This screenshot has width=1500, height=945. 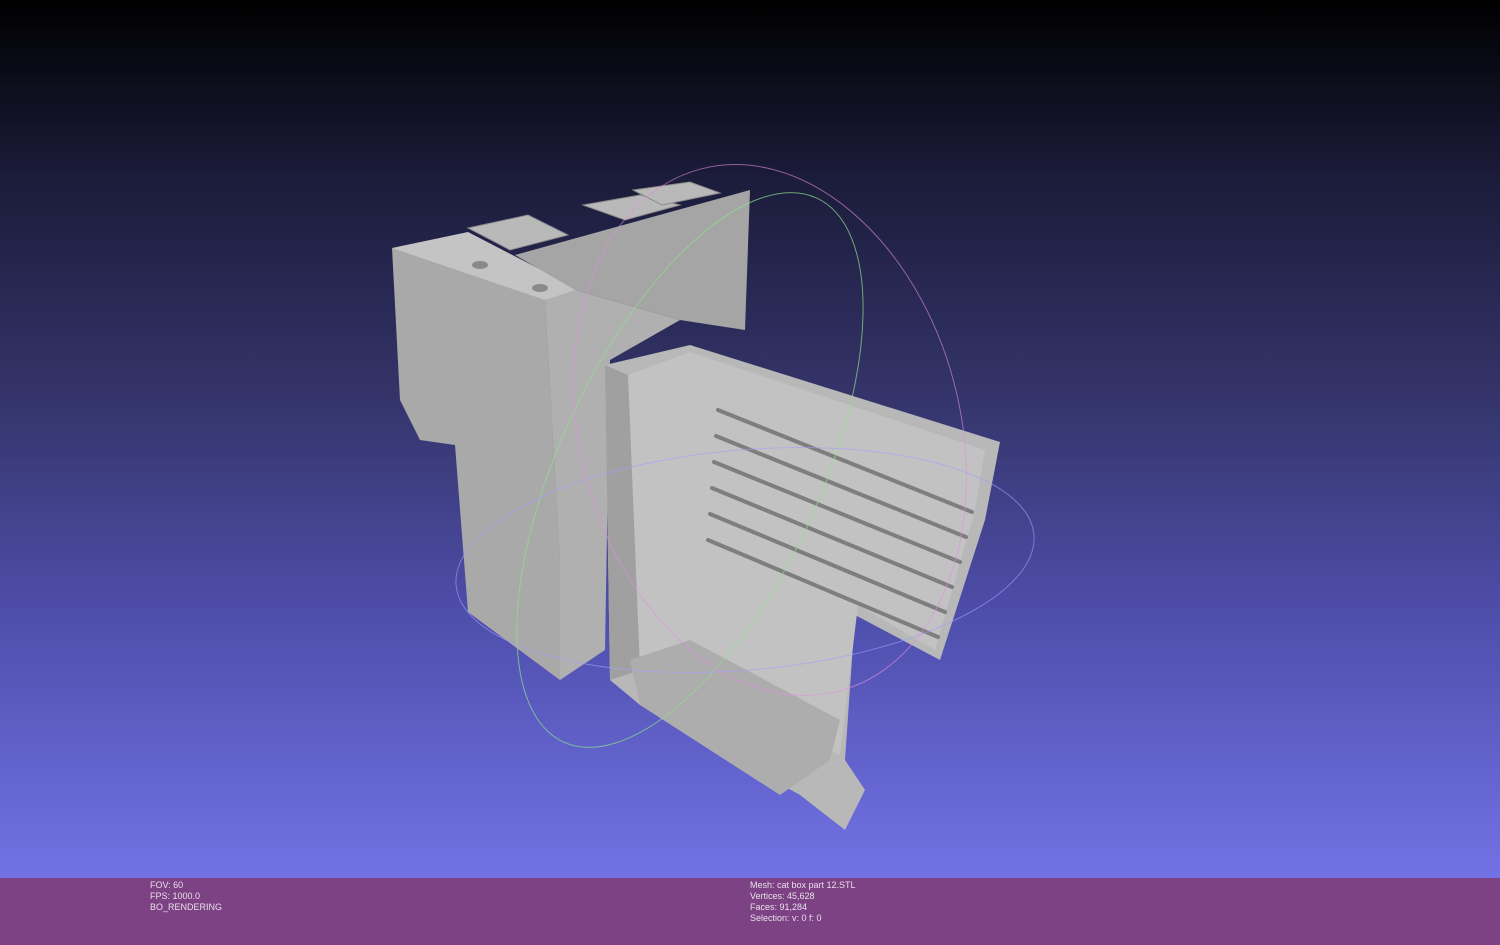 I want to click on faces-label: Faces: 91,284, so click(x=779, y=907).